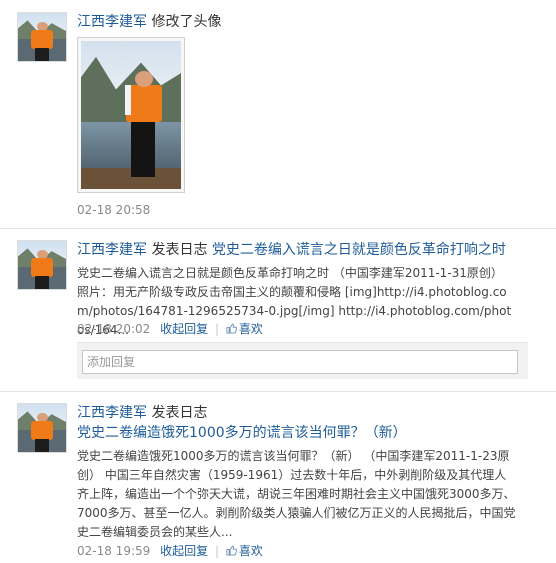 The width and height of the screenshot is (556, 563). What do you see at coordinates (114, 551) in the screenshot?
I see `timestamp: 02-18 19:59` at bounding box center [114, 551].